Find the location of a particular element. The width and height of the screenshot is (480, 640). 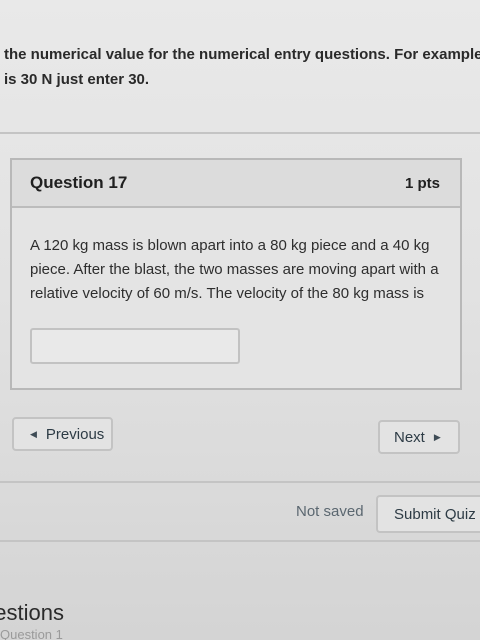

previous-button: ◀ Previous is located at coordinates (62, 434).